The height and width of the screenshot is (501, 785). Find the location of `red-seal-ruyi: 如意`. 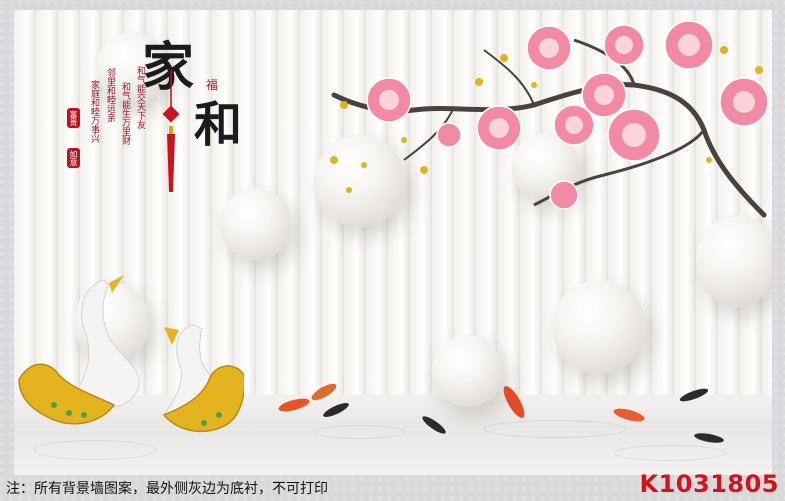

red-seal-ruyi: 如意 is located at coordinates (73, 158).